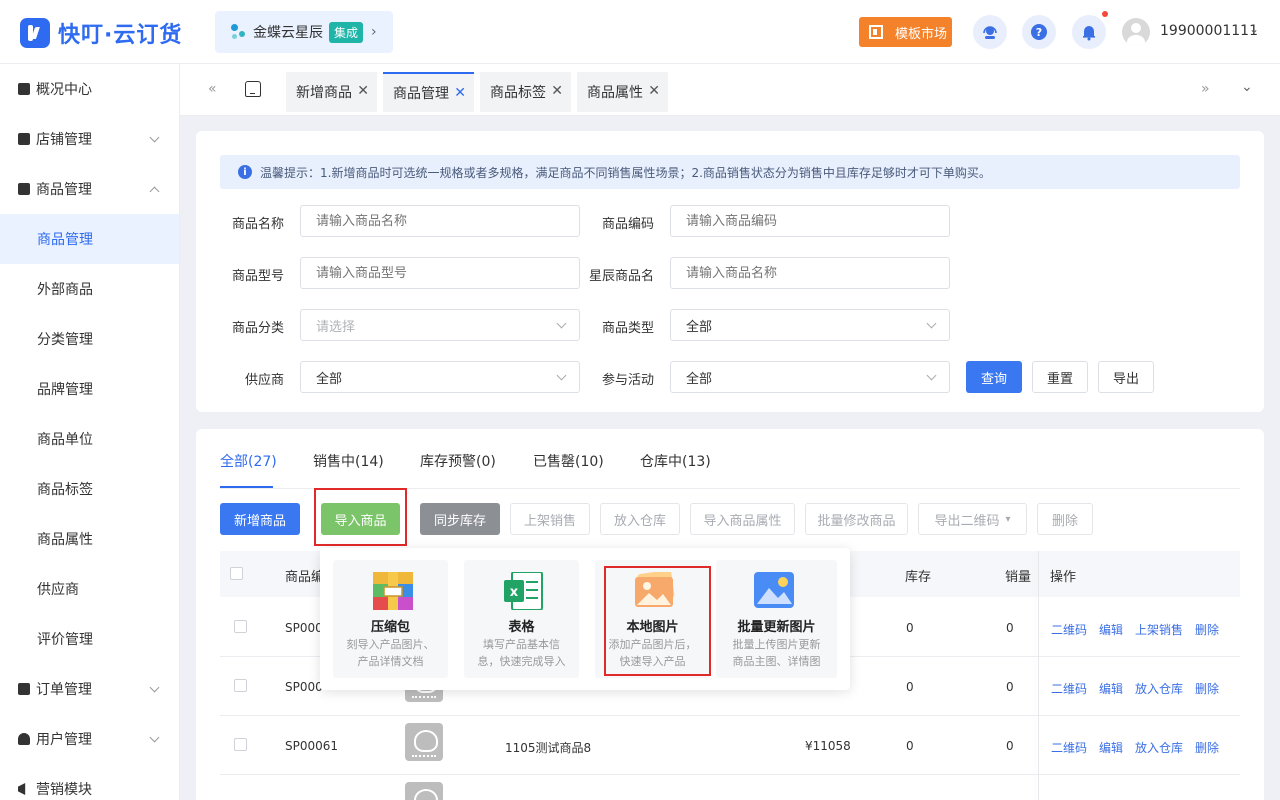 Image resolution: width=1280 pixels, height=800 pixels. What do you see at coordinates (627, 328) in the screenshot?
I see `goods-type-label: 商品类型` at bounding box center [627, 328].